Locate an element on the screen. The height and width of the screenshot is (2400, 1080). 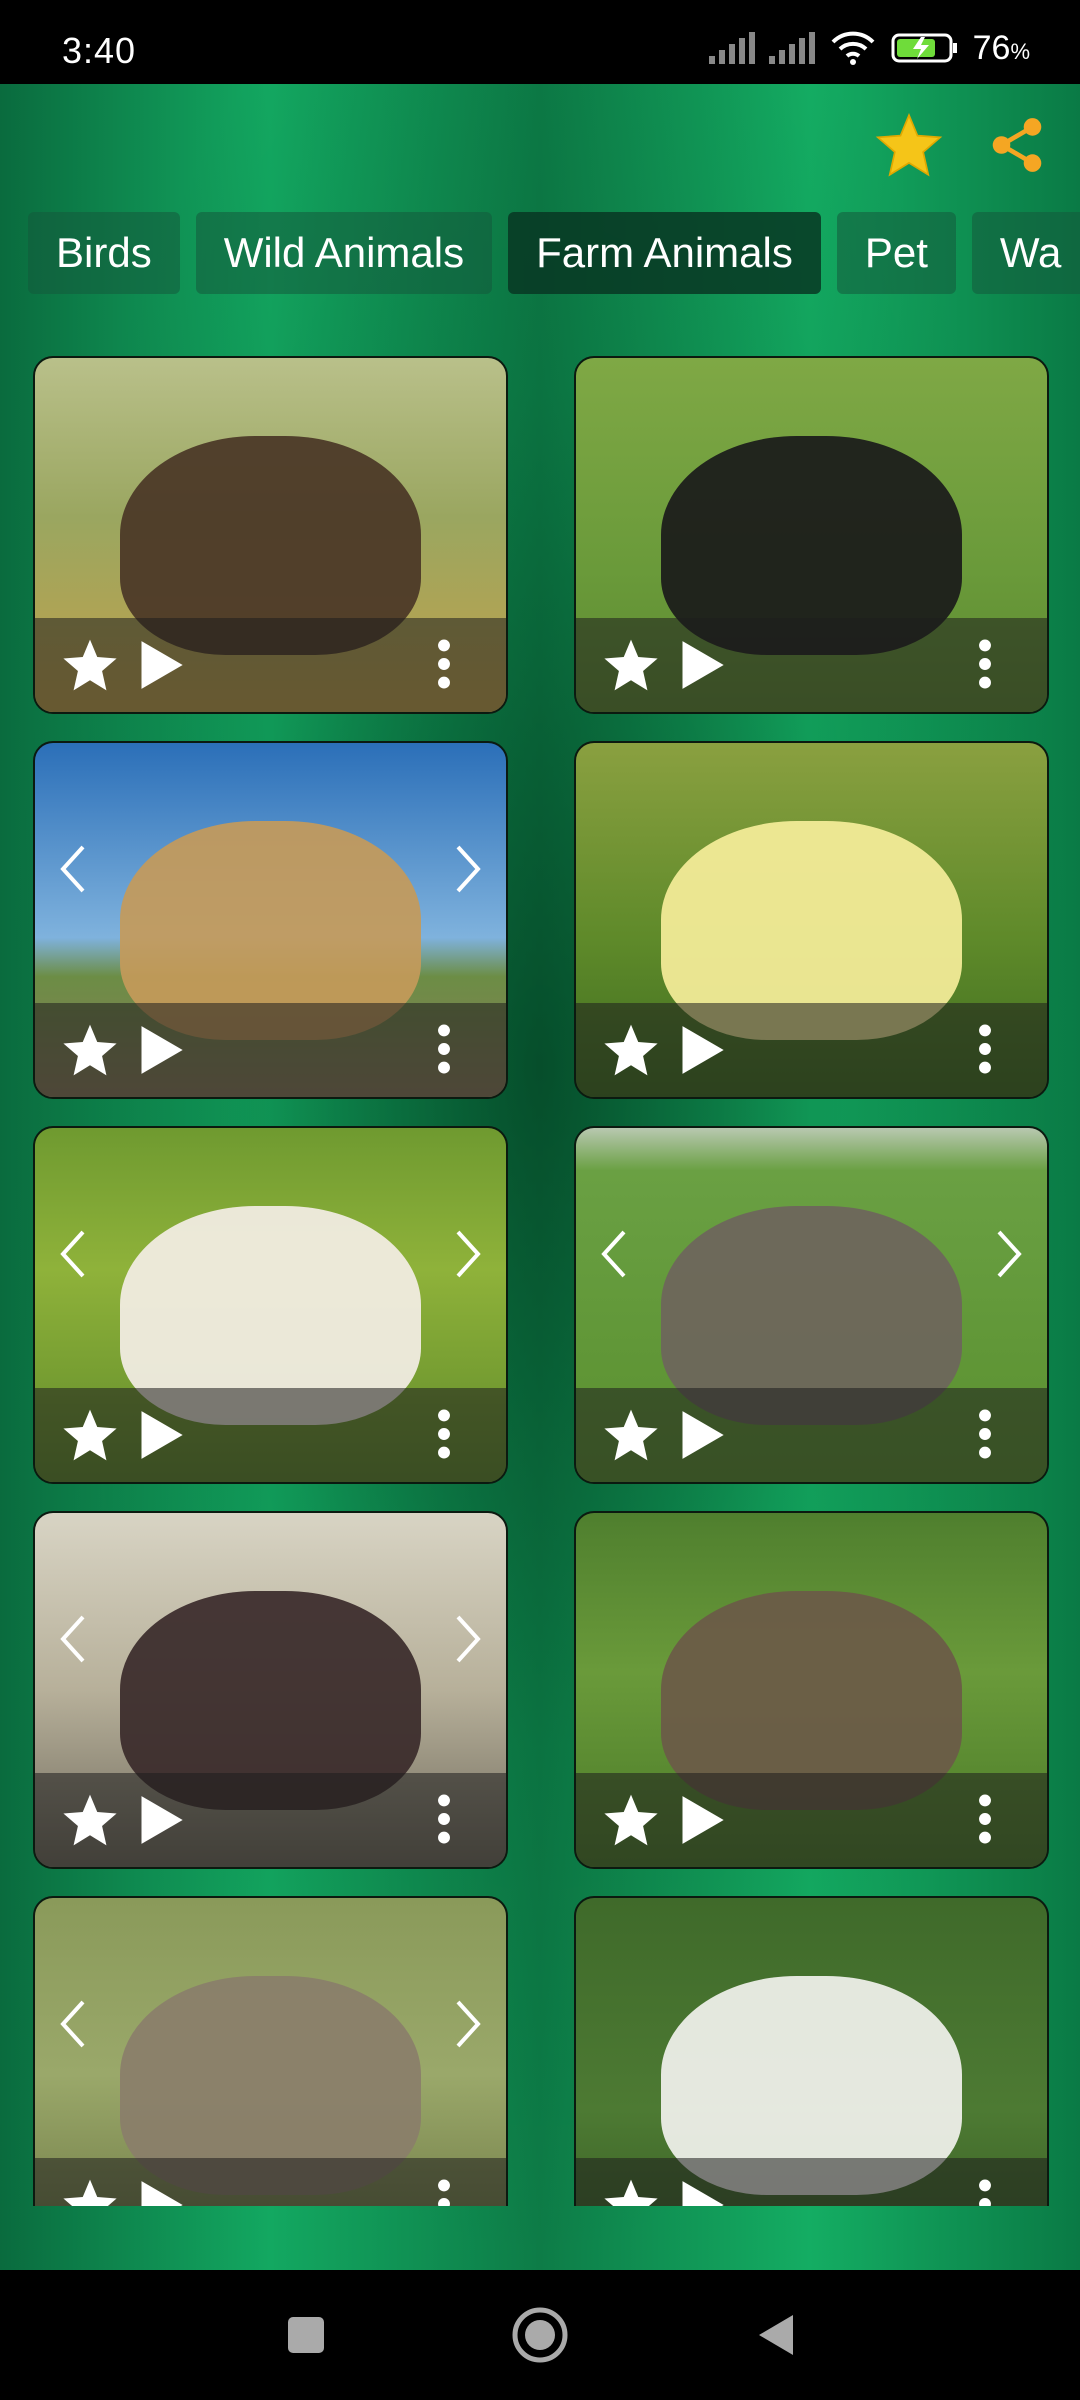
animal-card-bull is located at coordinates (811, 535).